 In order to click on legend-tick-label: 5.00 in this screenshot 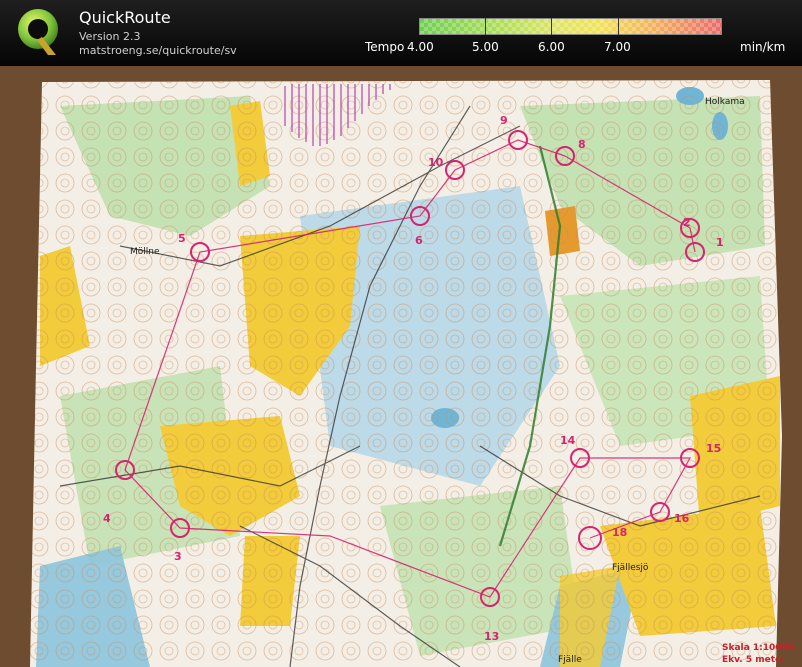, I will do `click(485, 47)`.